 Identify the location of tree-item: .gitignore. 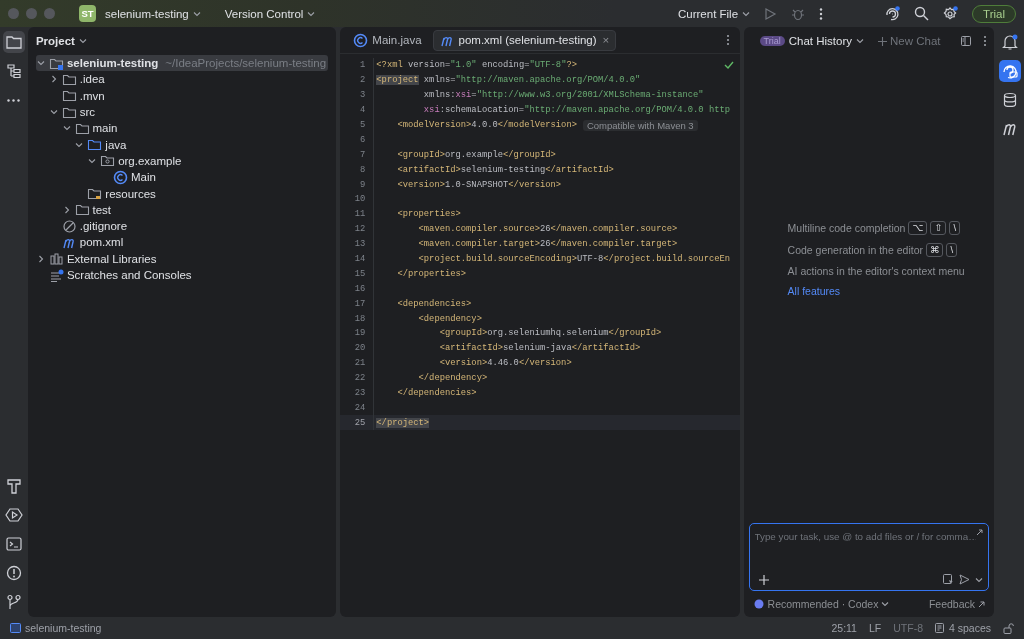
(182, 226).